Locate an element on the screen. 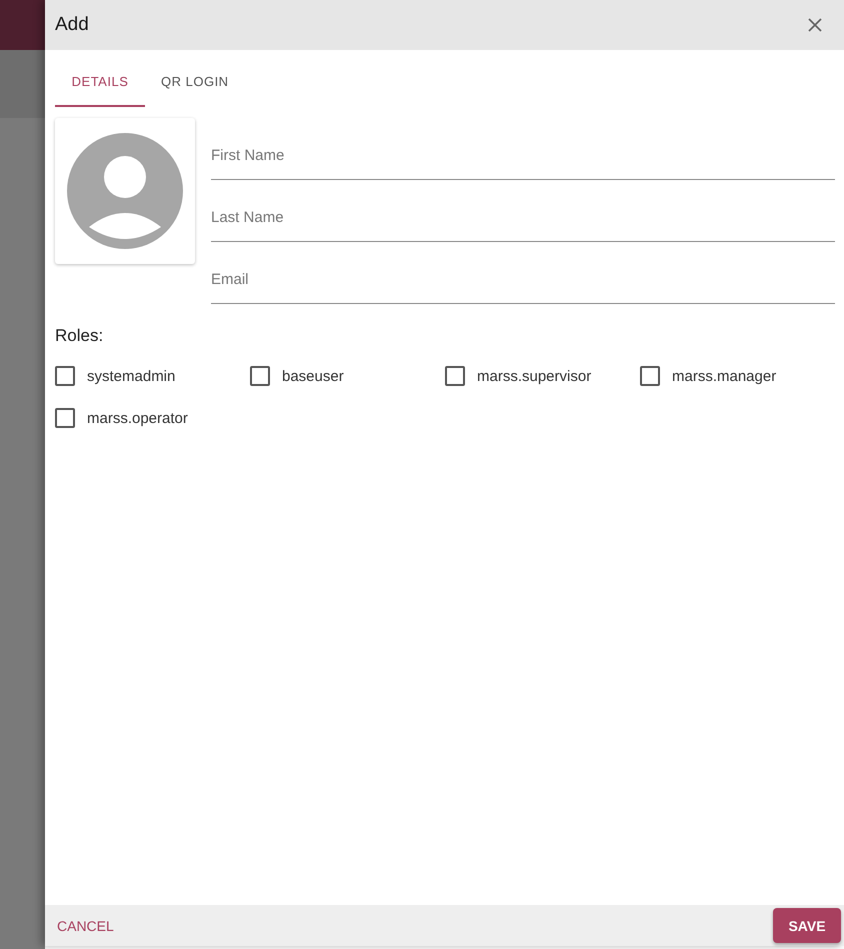 The height and width of the screenshot is (949, 844). tab: QR LOGIN is located at coordinates (195, 82).